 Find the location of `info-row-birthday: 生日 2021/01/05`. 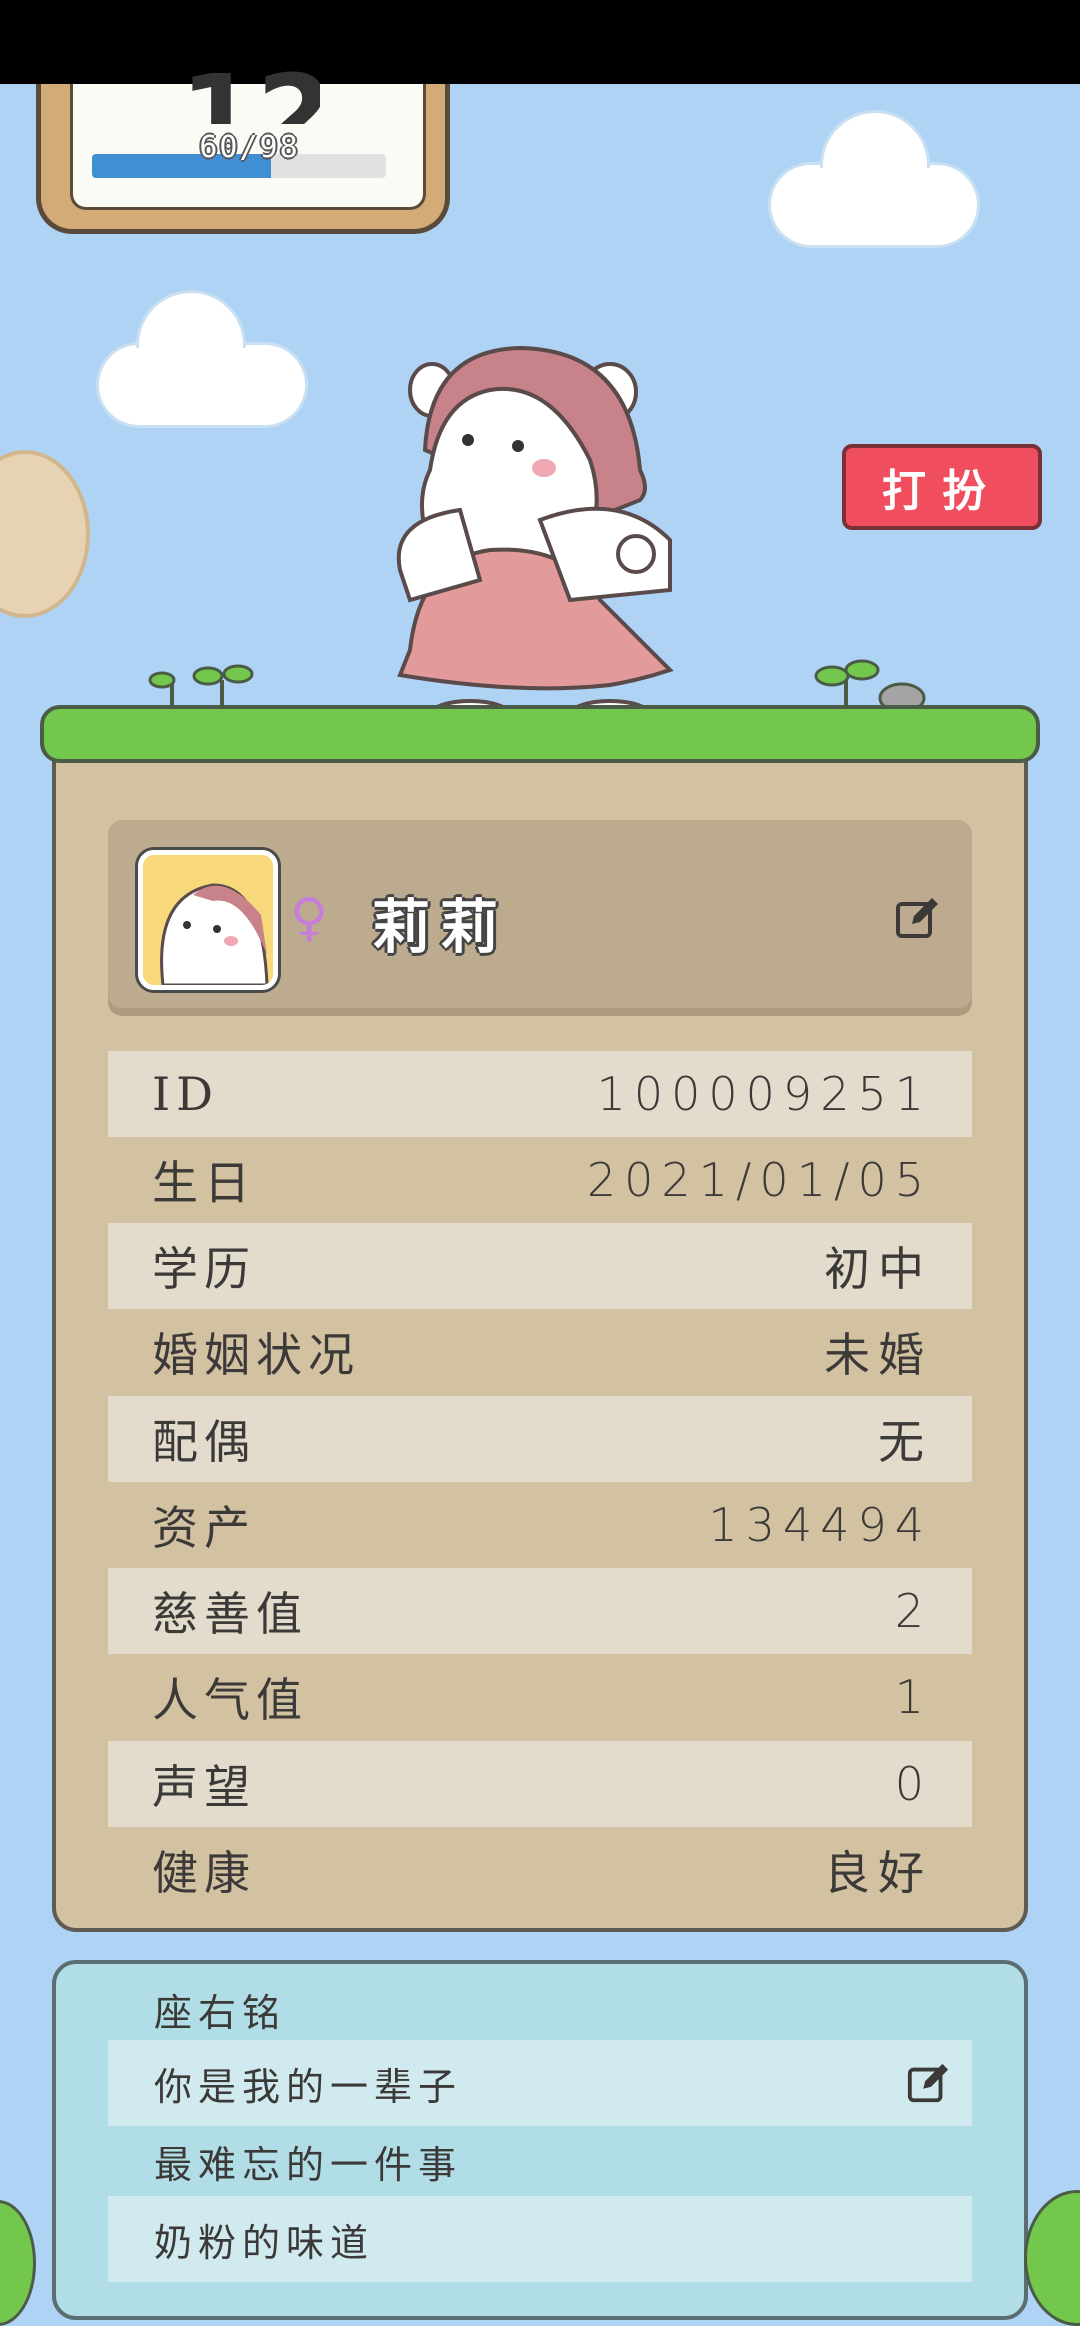

info-row-birthday: 生日 2021/01/05 is located at coordinates (540, 1180).